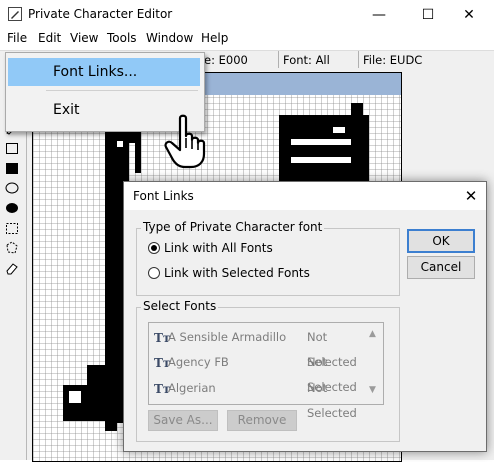  What do you see at coordinates (12, 168) in the screenshot?
I see `filled-rectangle-tool-icon` at bounding box center [12, 168].